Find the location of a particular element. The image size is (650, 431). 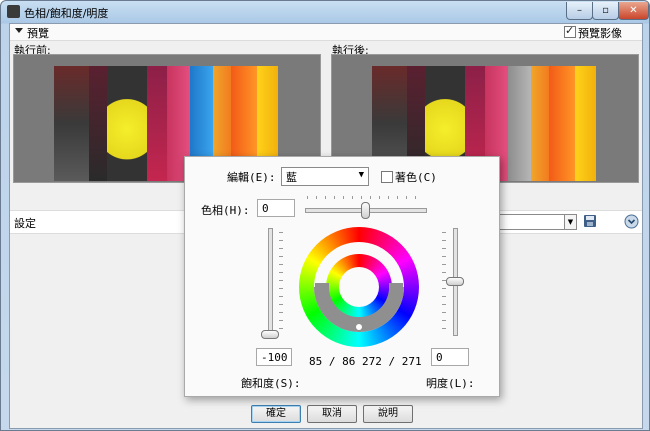

saturation-label: 飽和度(S): is located at coordinates (271, 383).